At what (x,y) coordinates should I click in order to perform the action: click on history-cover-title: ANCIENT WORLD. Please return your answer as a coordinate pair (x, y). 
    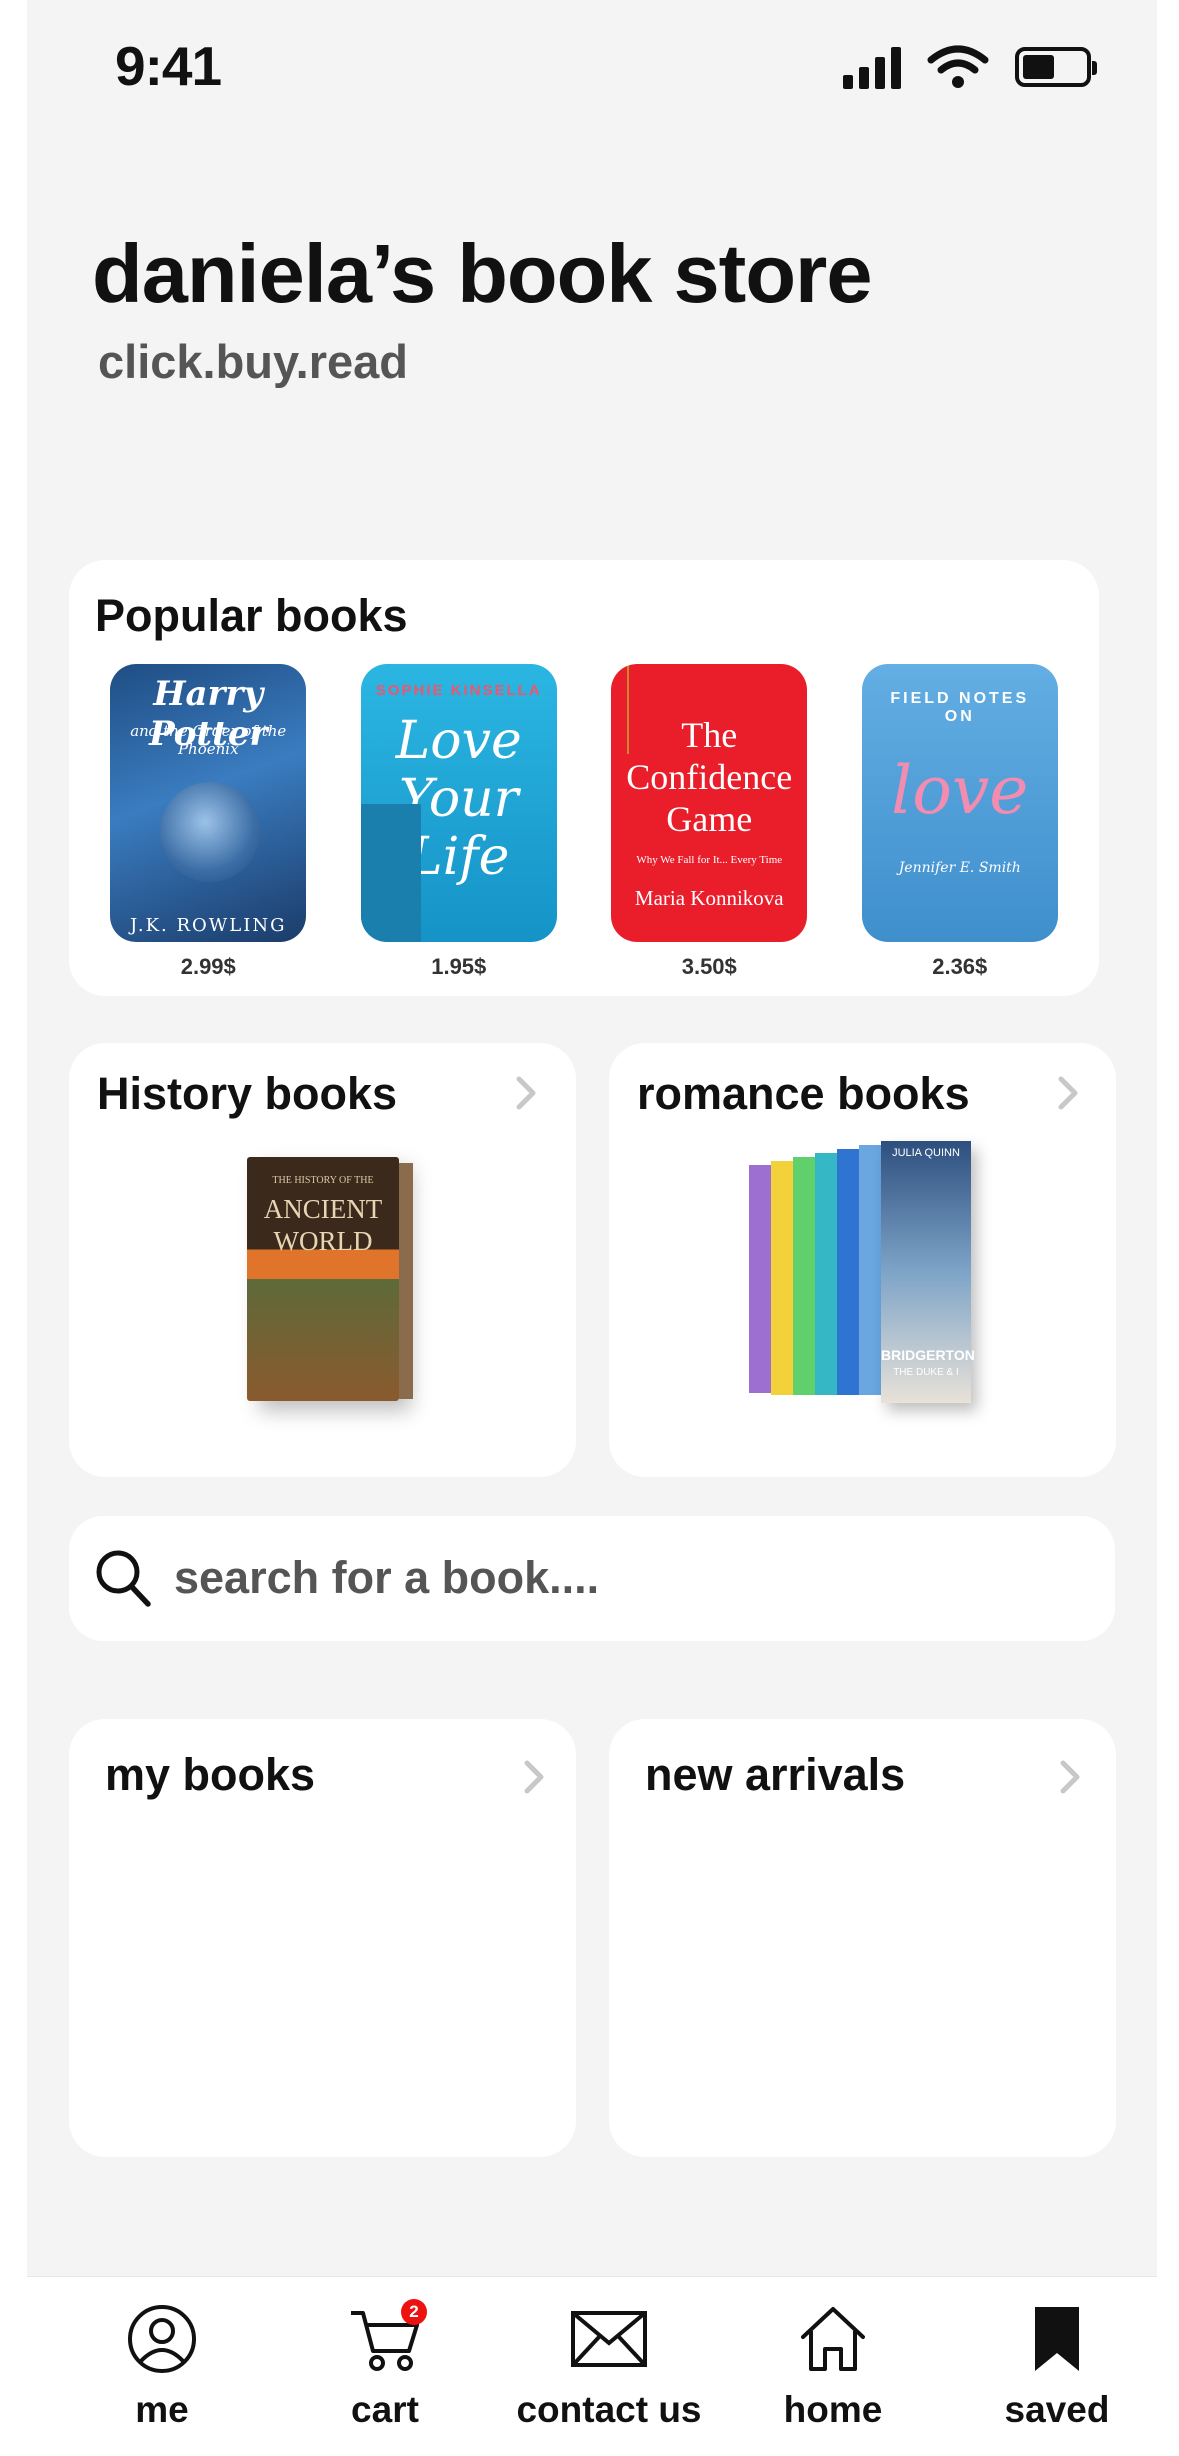
    Looking at the image, I should click on (323, 1225).